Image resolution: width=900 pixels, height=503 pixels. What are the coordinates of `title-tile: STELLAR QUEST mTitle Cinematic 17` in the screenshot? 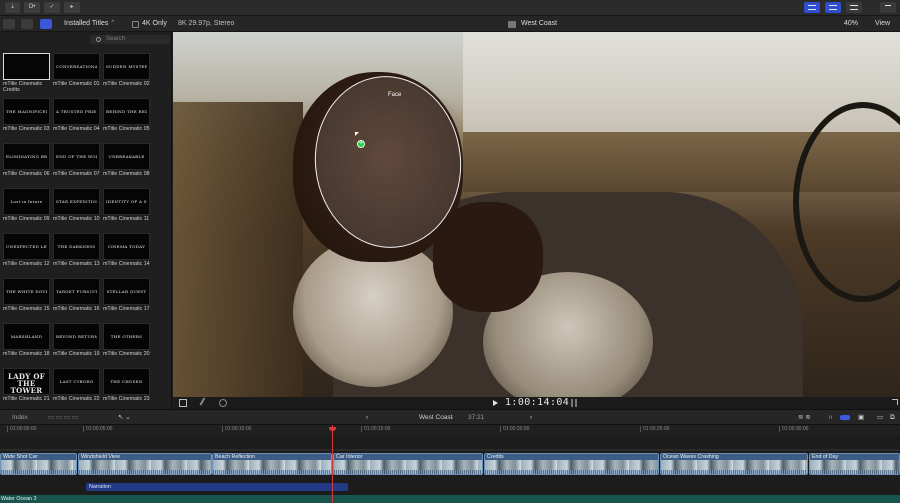 It's located at (126, 295).